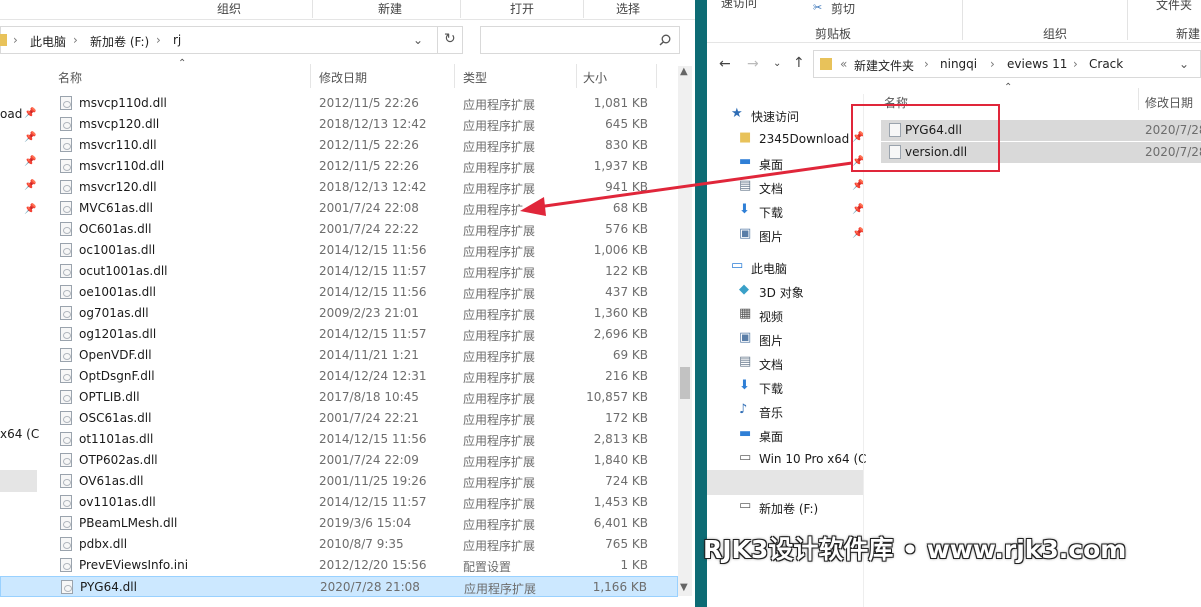  What do you see at coordinates (686, 188) in the screenshot?
I see `annotation-arrow` at bounding box center [686, 188].